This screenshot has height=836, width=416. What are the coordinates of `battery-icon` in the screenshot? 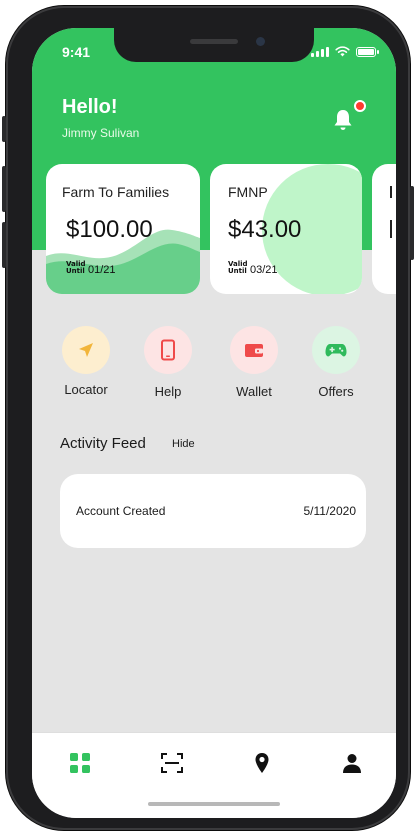 It's located at (367, 52).